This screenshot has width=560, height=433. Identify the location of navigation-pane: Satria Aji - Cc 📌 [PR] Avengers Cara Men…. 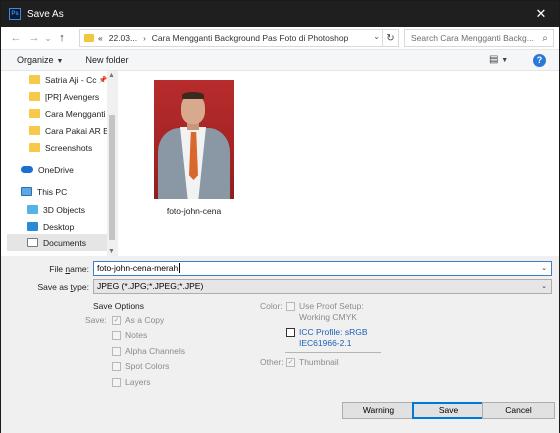
(59, 163).